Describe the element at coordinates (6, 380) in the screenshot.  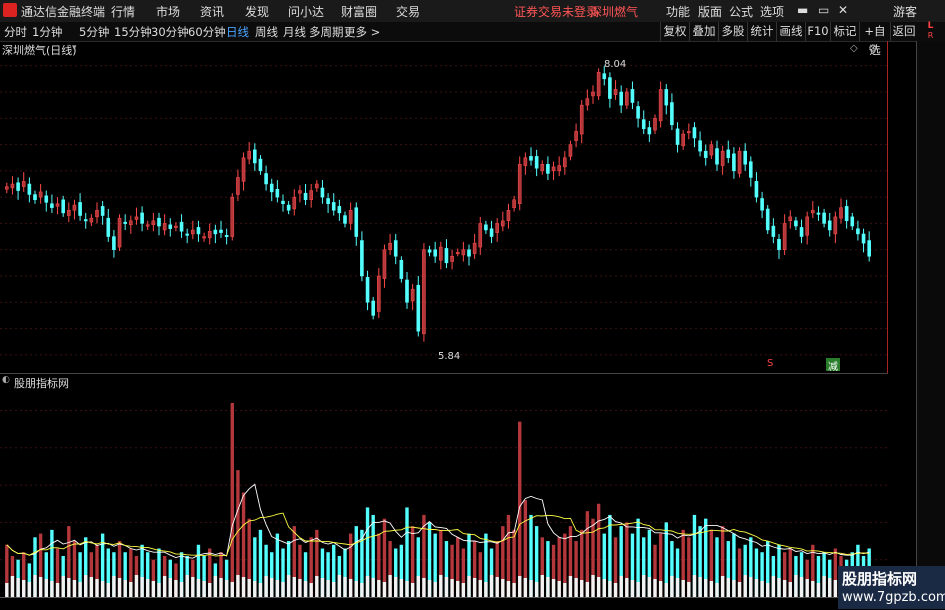
I see `indicator-menu-icon: ◐` at that location.